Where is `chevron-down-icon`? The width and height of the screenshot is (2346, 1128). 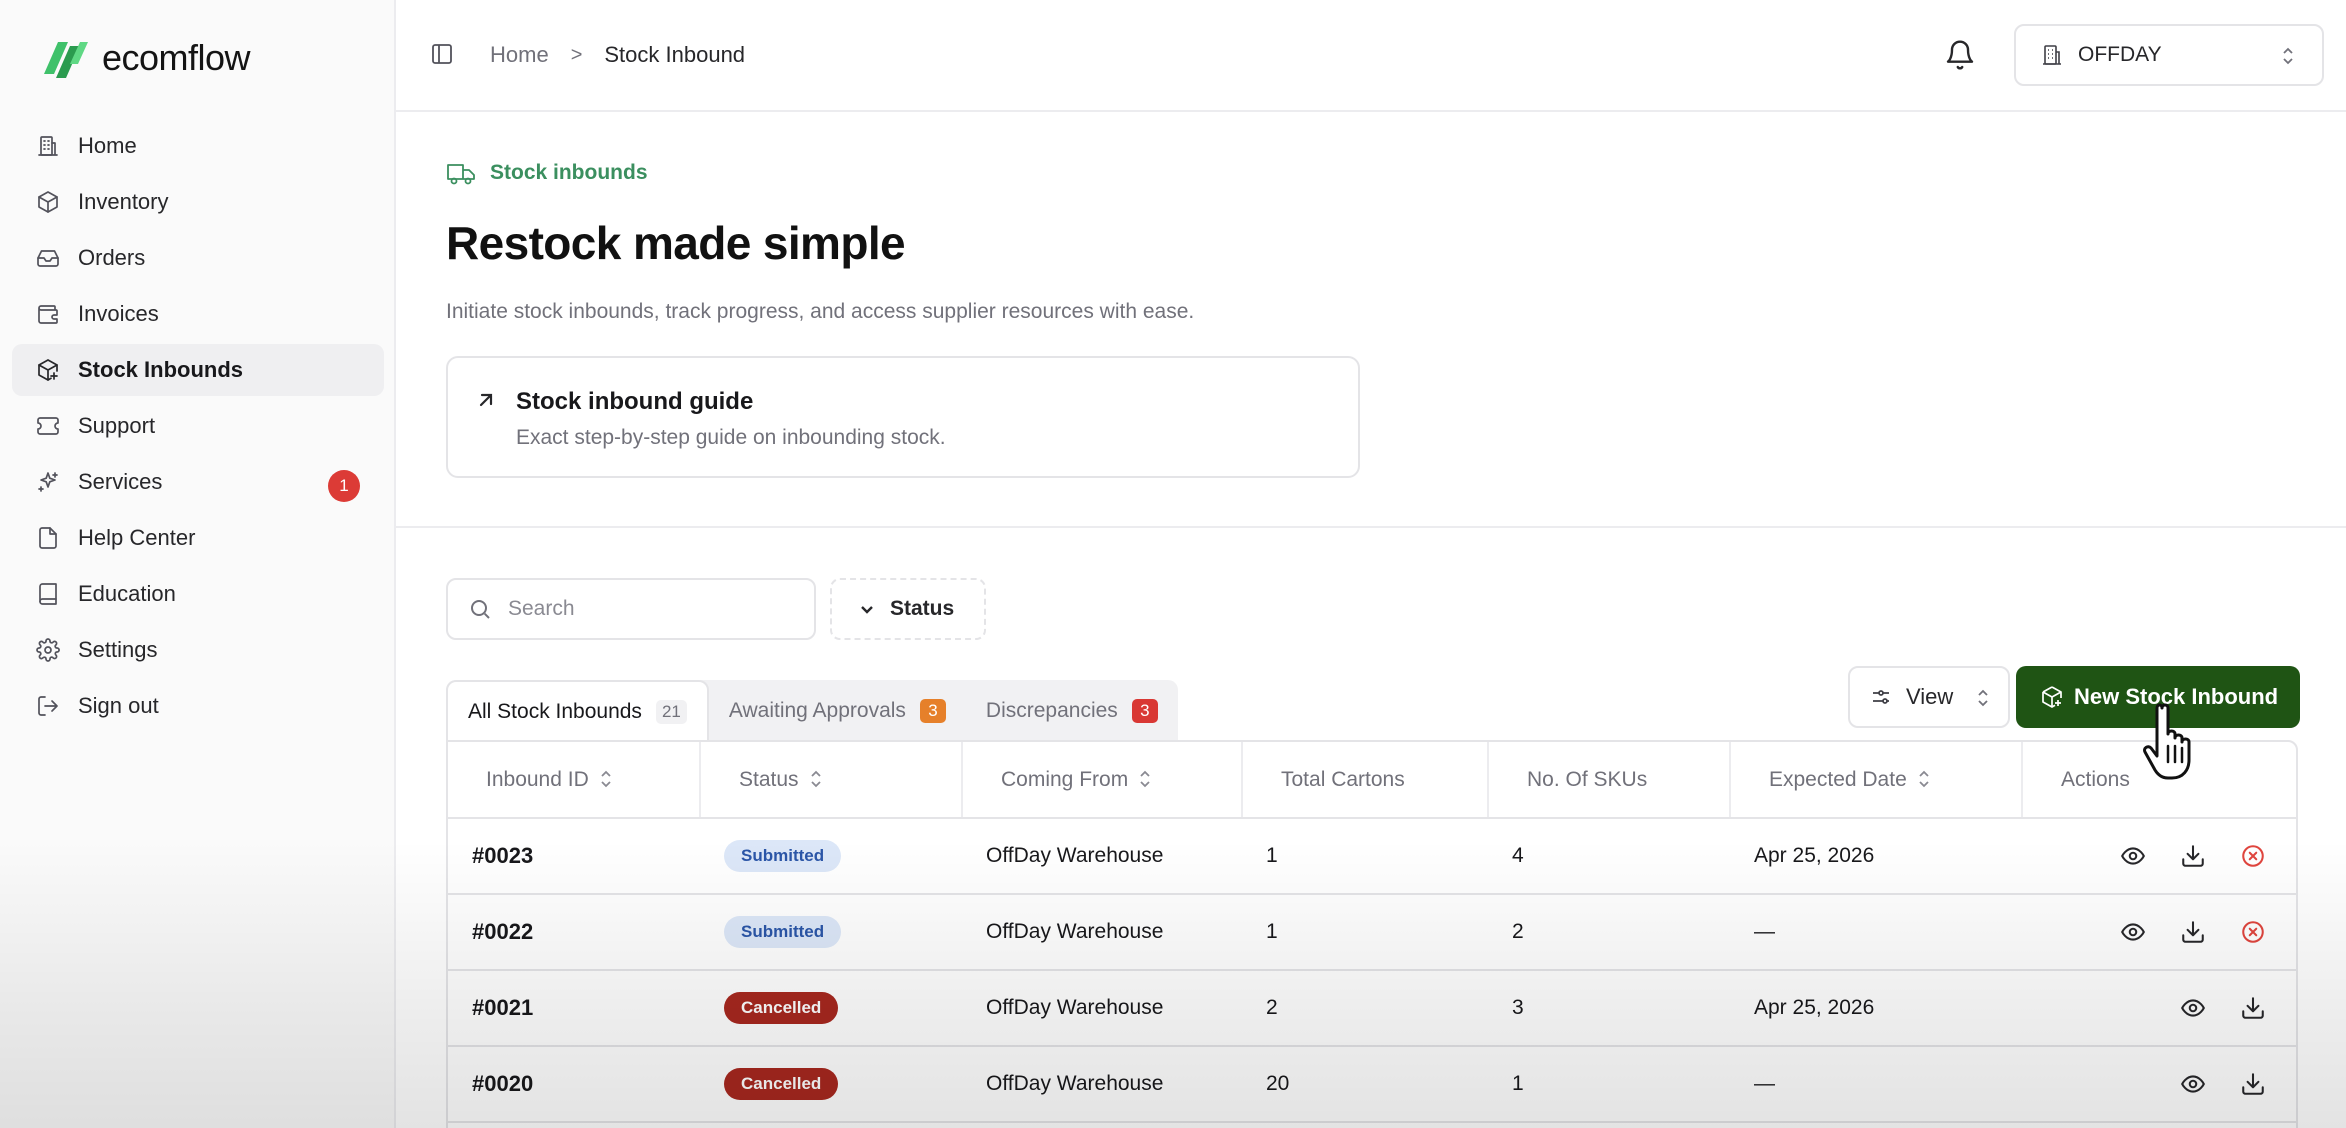
chevron-down-icon is located at coordinates (867, 609).